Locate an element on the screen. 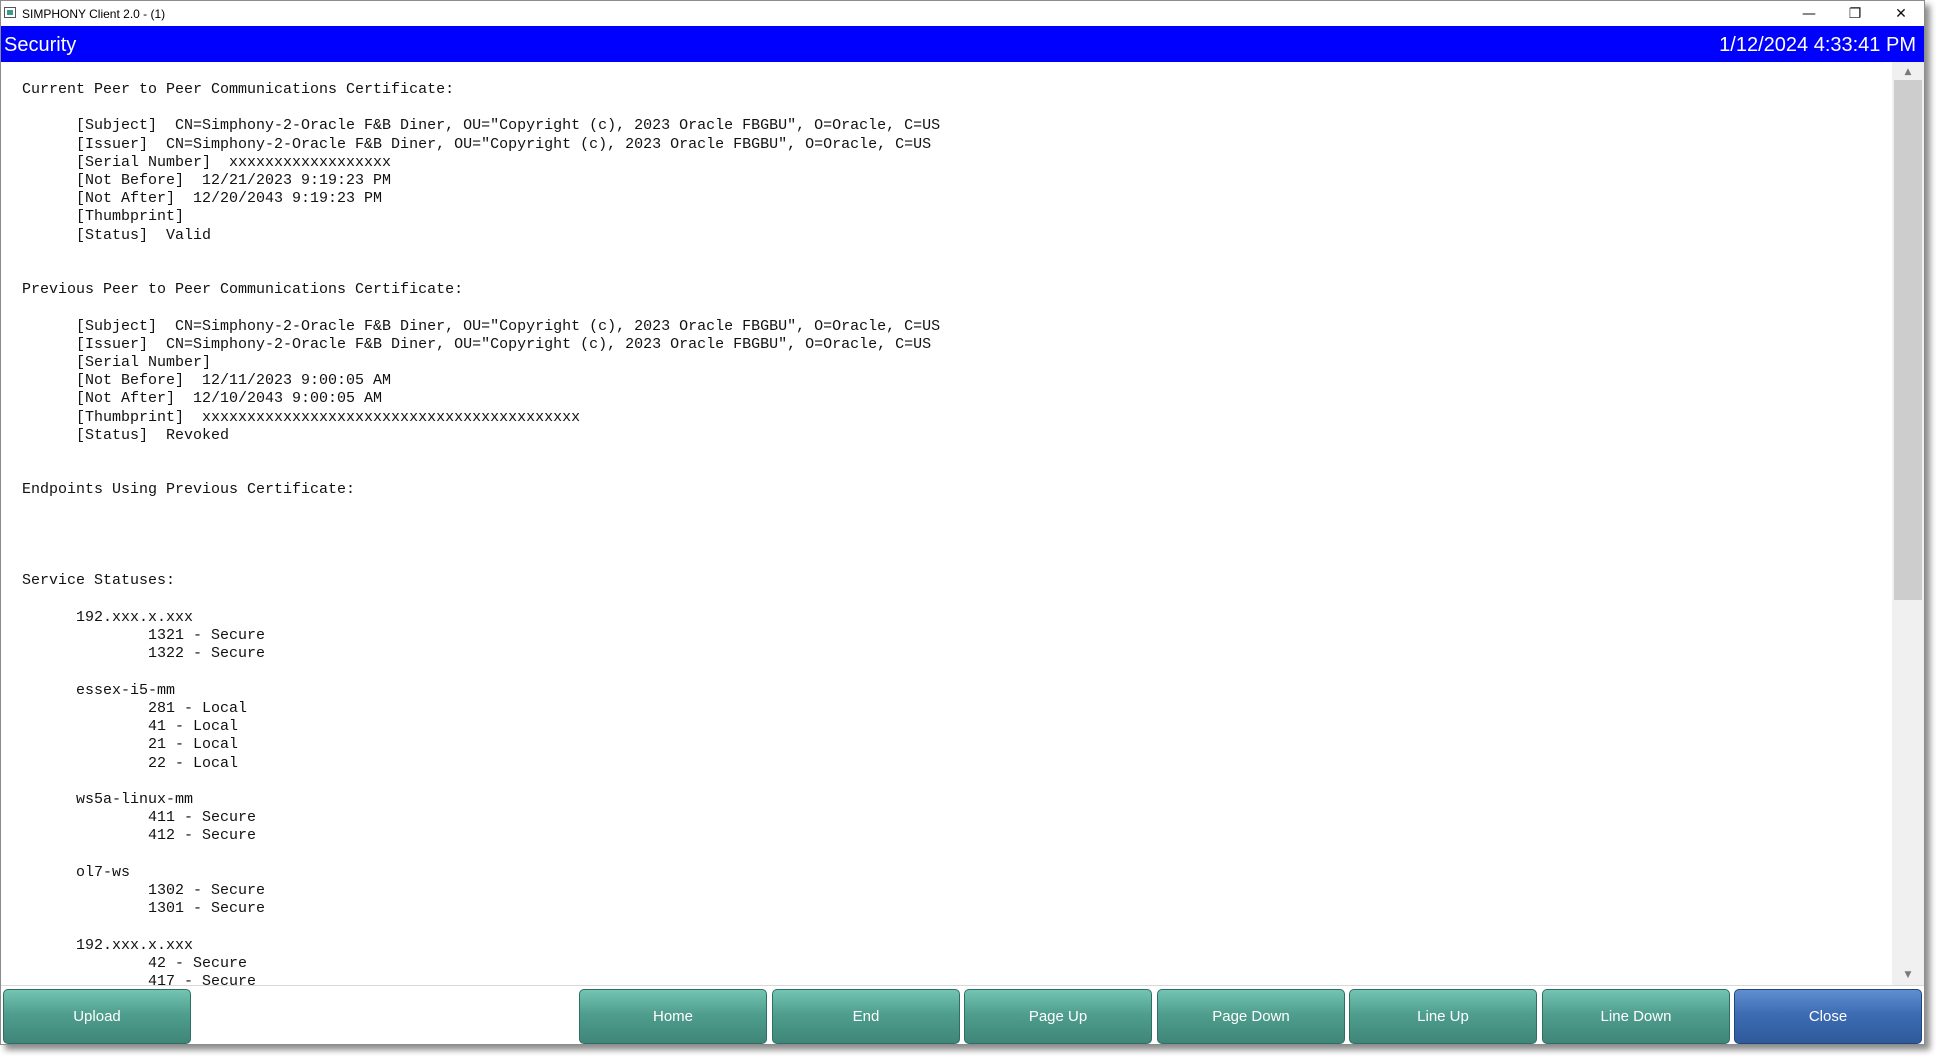 The width and height of the screenshot is (1936, 1057). home-button: Home is located at coordinates (673, 1016).